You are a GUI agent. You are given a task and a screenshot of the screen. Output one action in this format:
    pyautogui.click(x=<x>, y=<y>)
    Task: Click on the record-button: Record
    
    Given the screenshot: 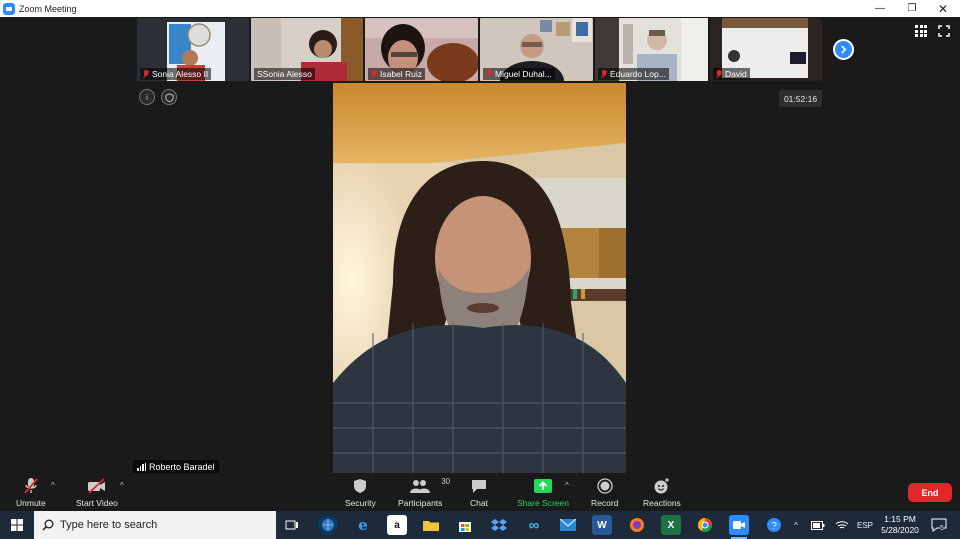 What is the action you would take?
    pyautogui.click(x=604, y=492)
    